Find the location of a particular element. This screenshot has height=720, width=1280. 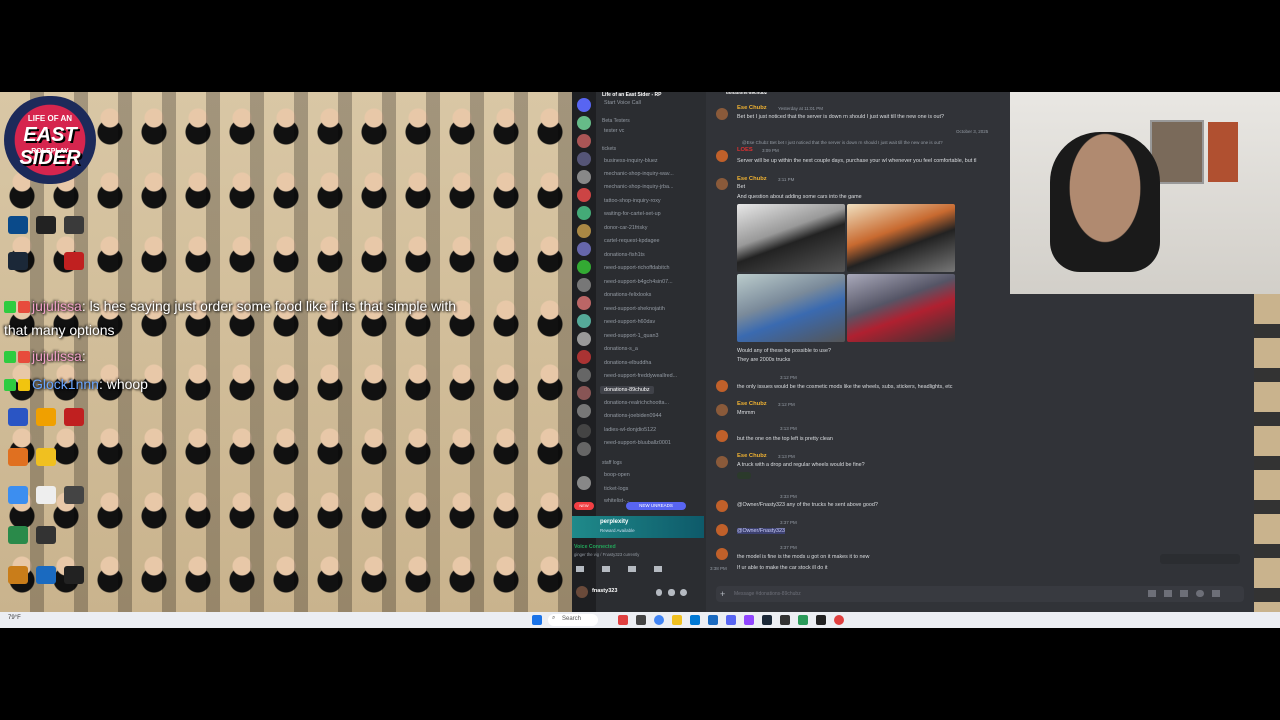

mic-icon is located at coordinates (659, 592).